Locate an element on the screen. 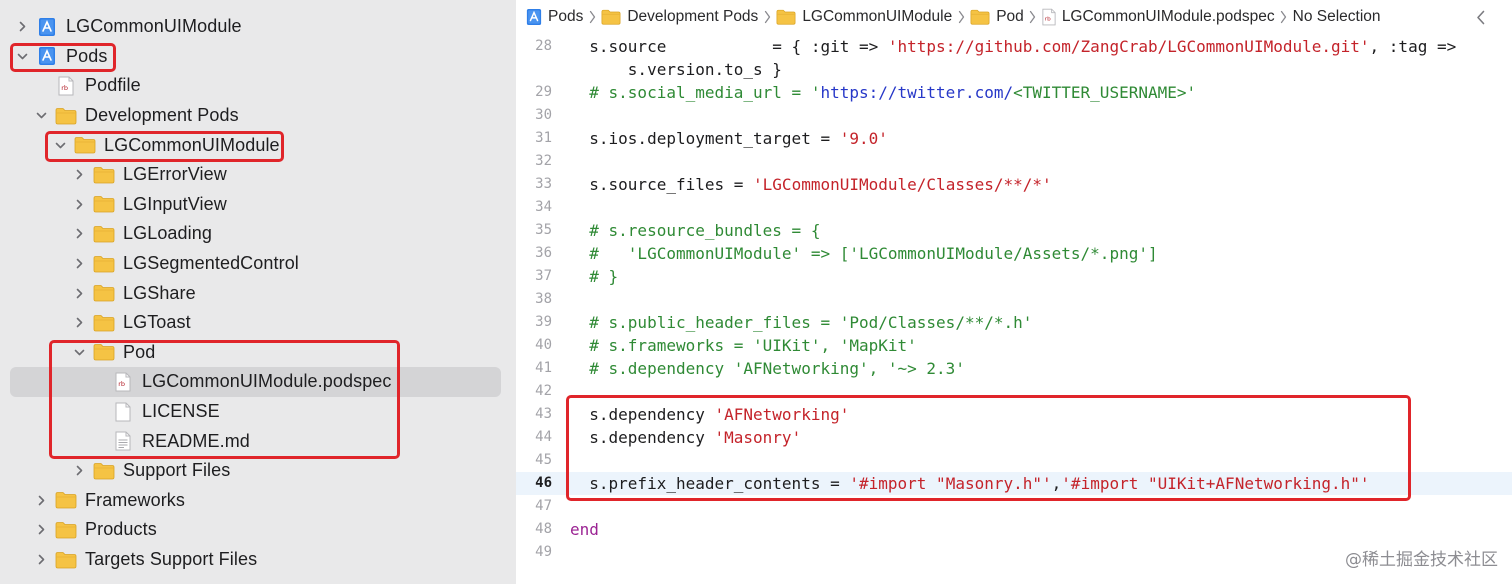 This screenshot has height=584, width=1512. code-line: 44 s.dependency 'Masonry' is located at coordinates (1014, 437).